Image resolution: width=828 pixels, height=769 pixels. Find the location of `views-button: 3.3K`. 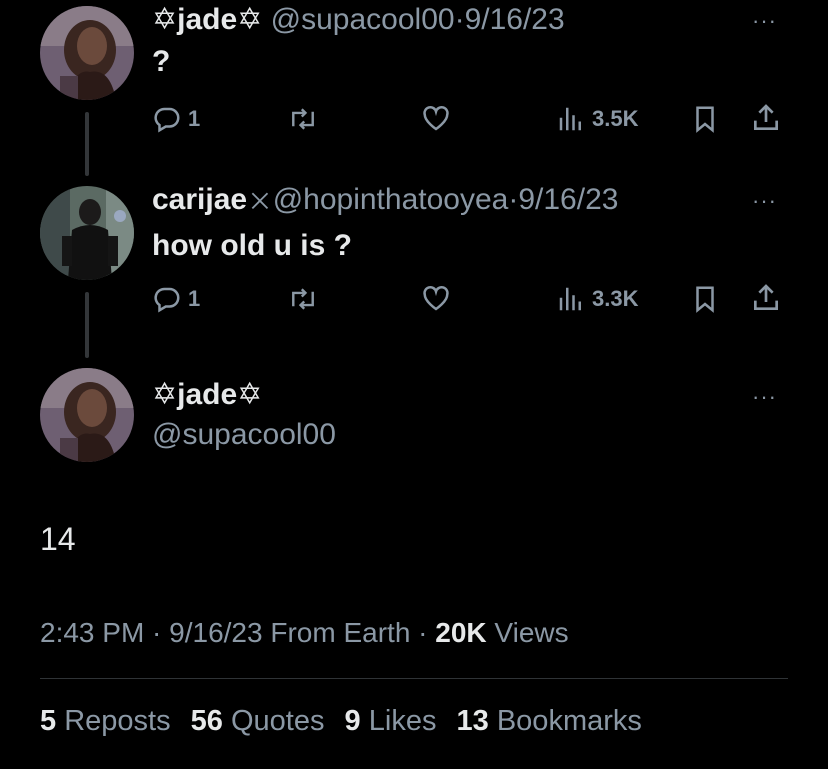

views-button: 3.3K is located at coordinates (597, 299).